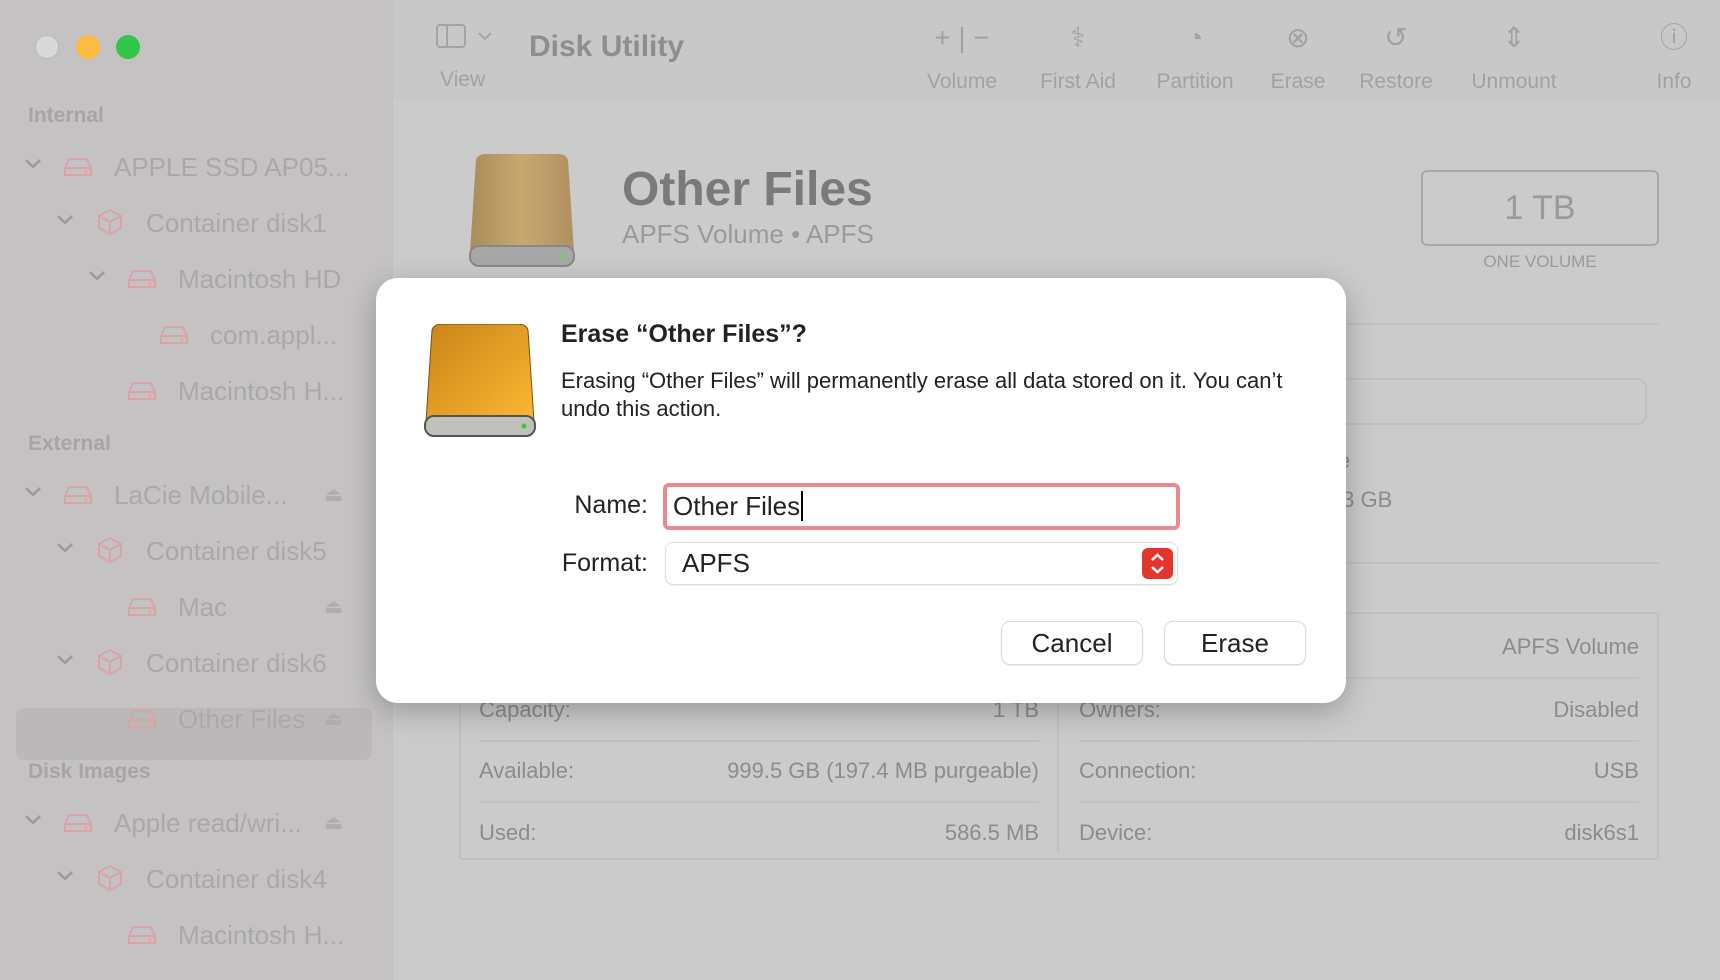  What do you see at coordinates (1396, 47) in the screenshot?
I see `toolbar-restore-button: ↺ Restore` at bounding box center [1396, 47].